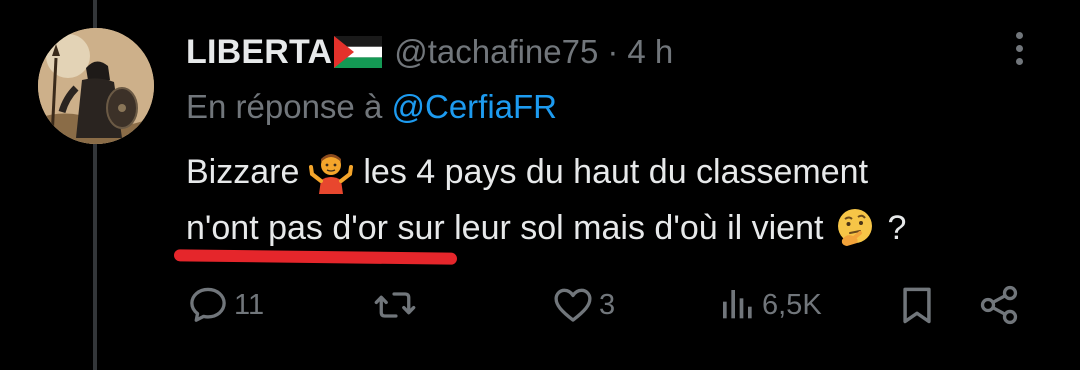 The height and width of the screenshot is (370, 1080). Describe the element at coordinates (331, 174) in the screenshot. I see `person-shrugging-icon` at that location.